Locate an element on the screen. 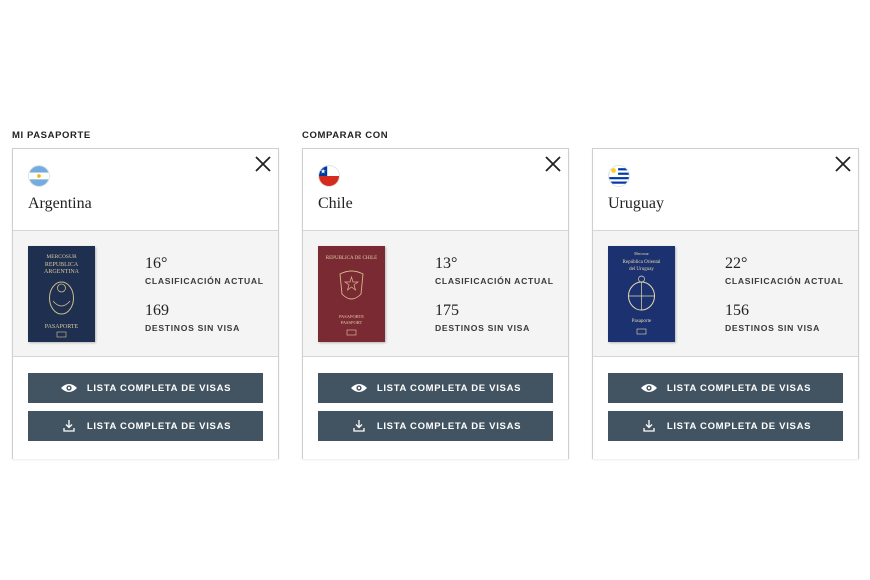 This screenshot has height=580, width=870. svg-text: Pasaporte is located at coordinates (642, 321).